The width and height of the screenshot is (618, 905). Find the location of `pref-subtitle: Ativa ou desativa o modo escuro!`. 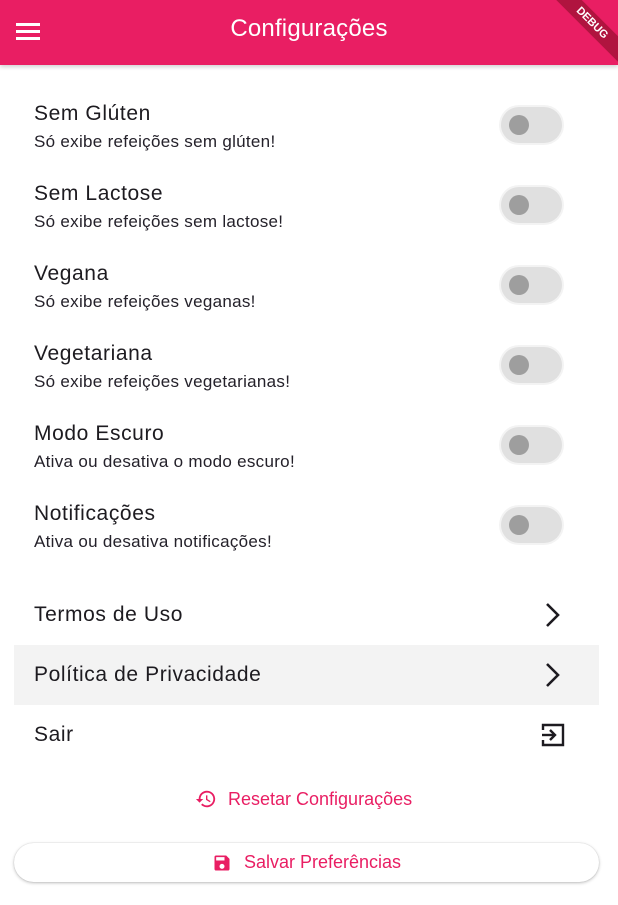

pref-subtitle: Ativa ou desativa o modo escuro! is located at coordinates (164, 461).